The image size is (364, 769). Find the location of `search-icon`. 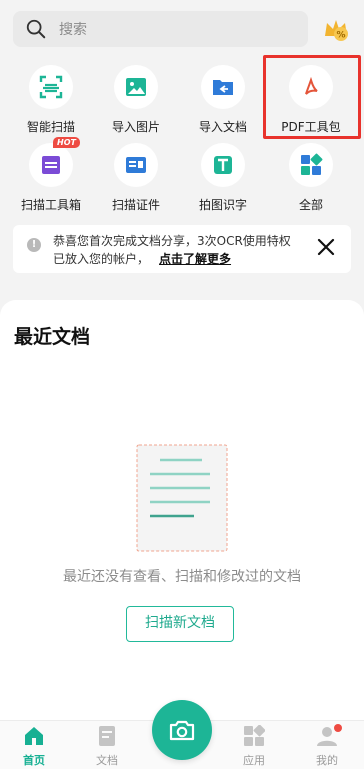

search-icon is located at coordinates (36, 29).